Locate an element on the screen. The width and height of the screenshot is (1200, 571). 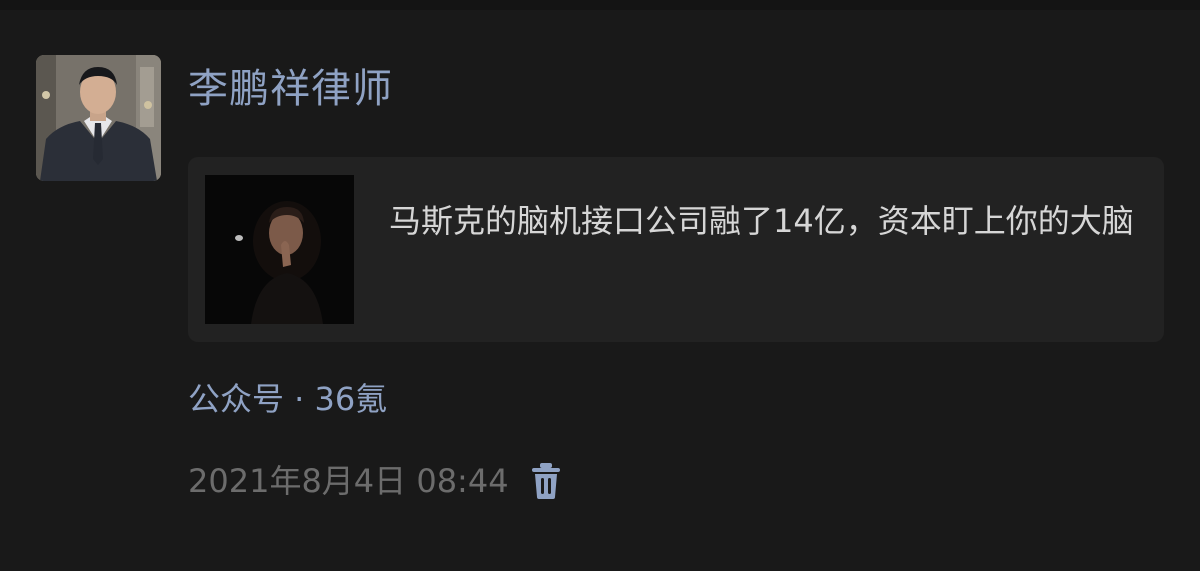
meta-row: 2021年8月4日 08:44 is located at coordinates (375, 481).